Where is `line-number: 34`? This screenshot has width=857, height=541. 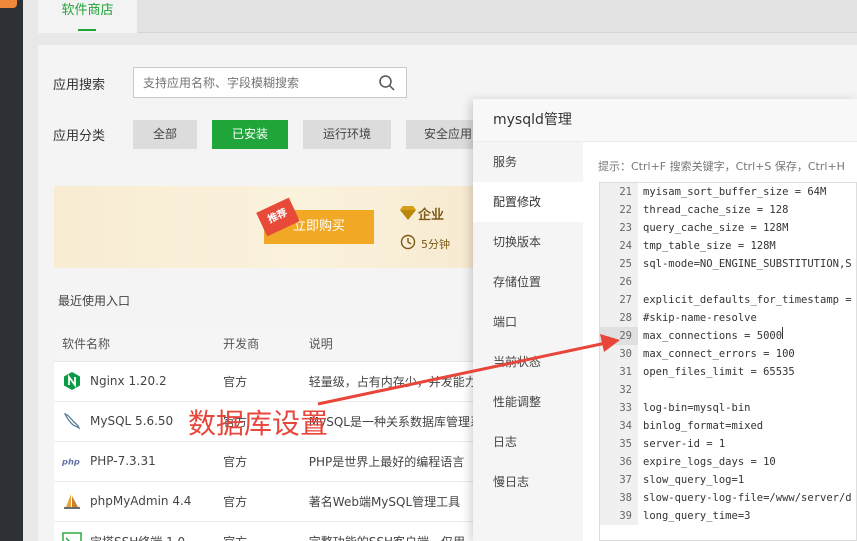
line-number: 34 is located at coordinates (619, 426).